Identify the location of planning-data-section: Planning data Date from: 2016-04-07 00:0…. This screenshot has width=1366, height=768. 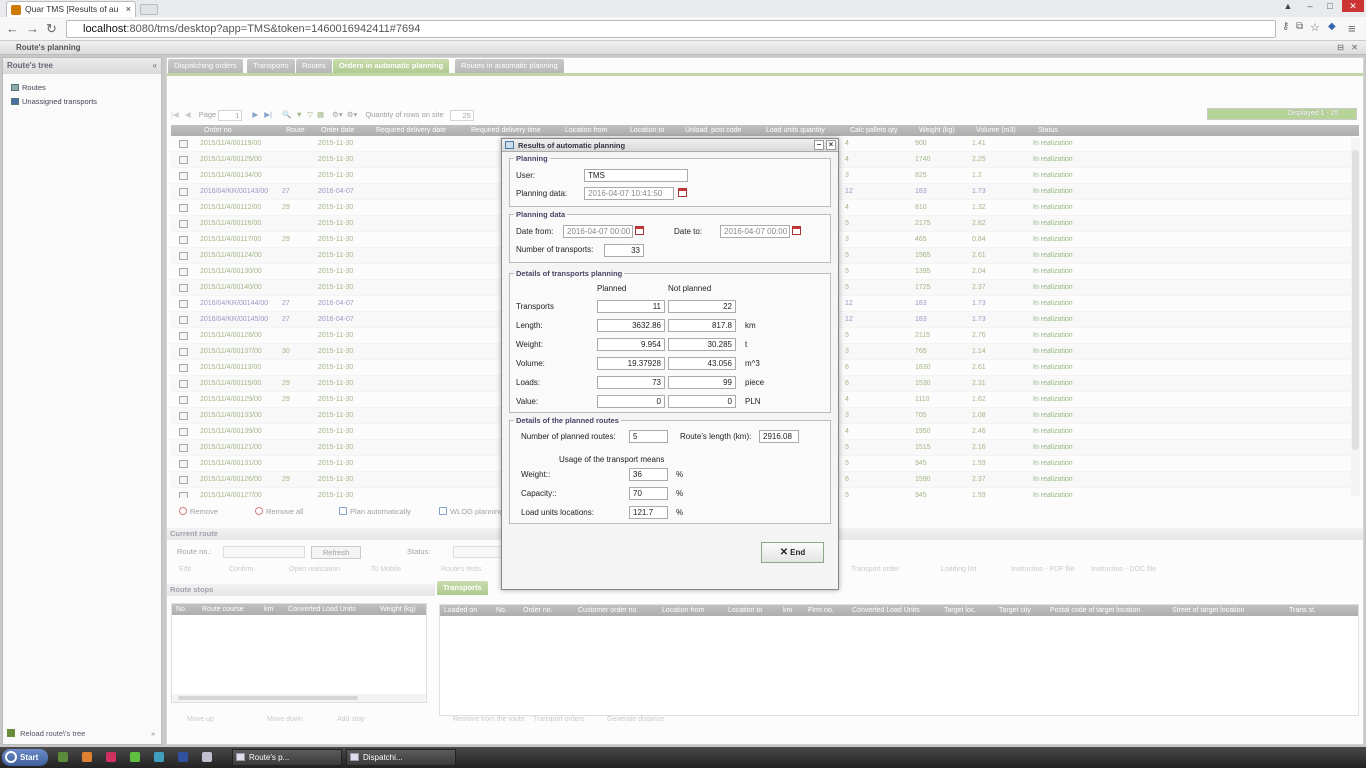
(670, 236).